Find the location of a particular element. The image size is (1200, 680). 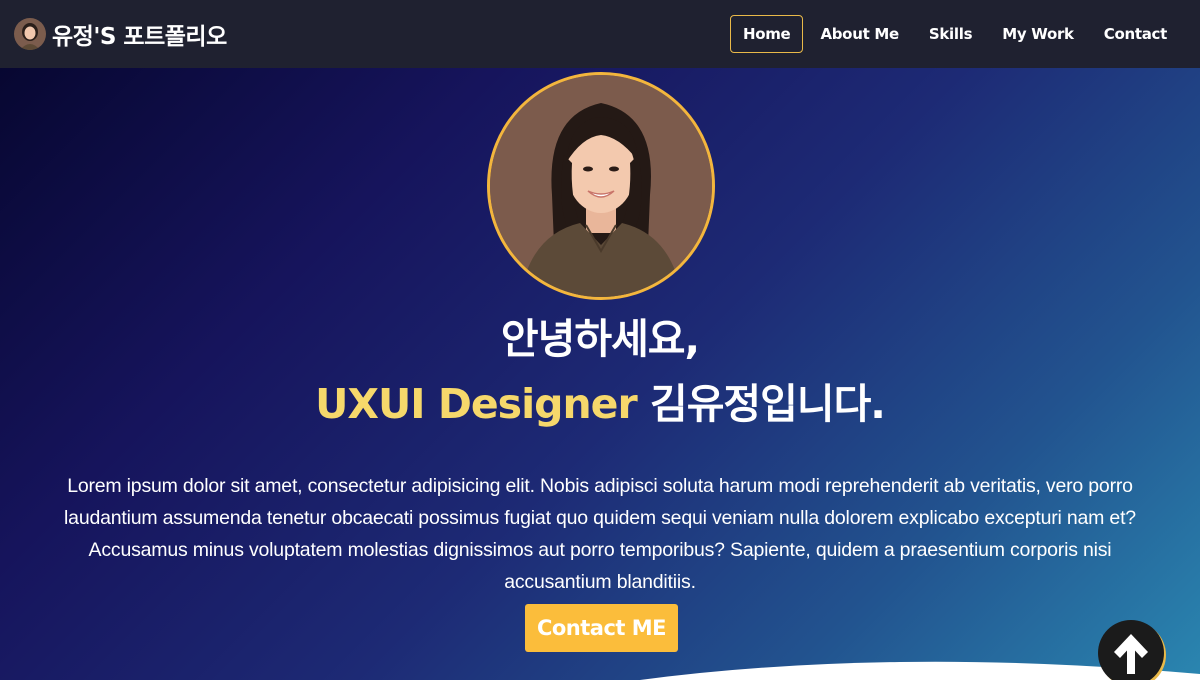

hero-title-highlight: UXUI Designer is located at coordinates (476, 404).